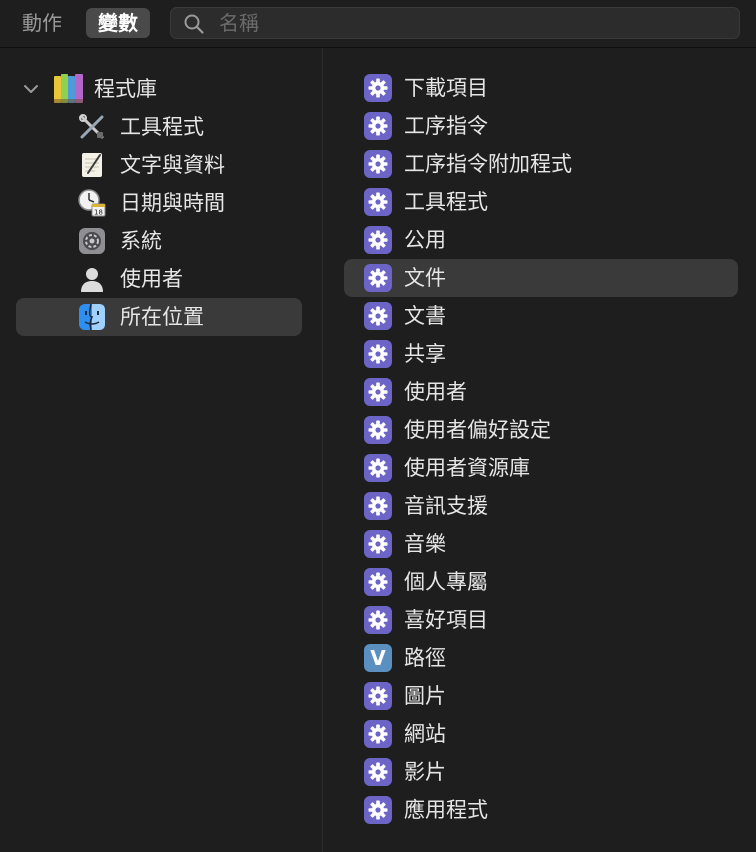  Describe the element at coordinates (141, 241) in the screenshot. I see `sidebar-item-label: 系統` at that location.